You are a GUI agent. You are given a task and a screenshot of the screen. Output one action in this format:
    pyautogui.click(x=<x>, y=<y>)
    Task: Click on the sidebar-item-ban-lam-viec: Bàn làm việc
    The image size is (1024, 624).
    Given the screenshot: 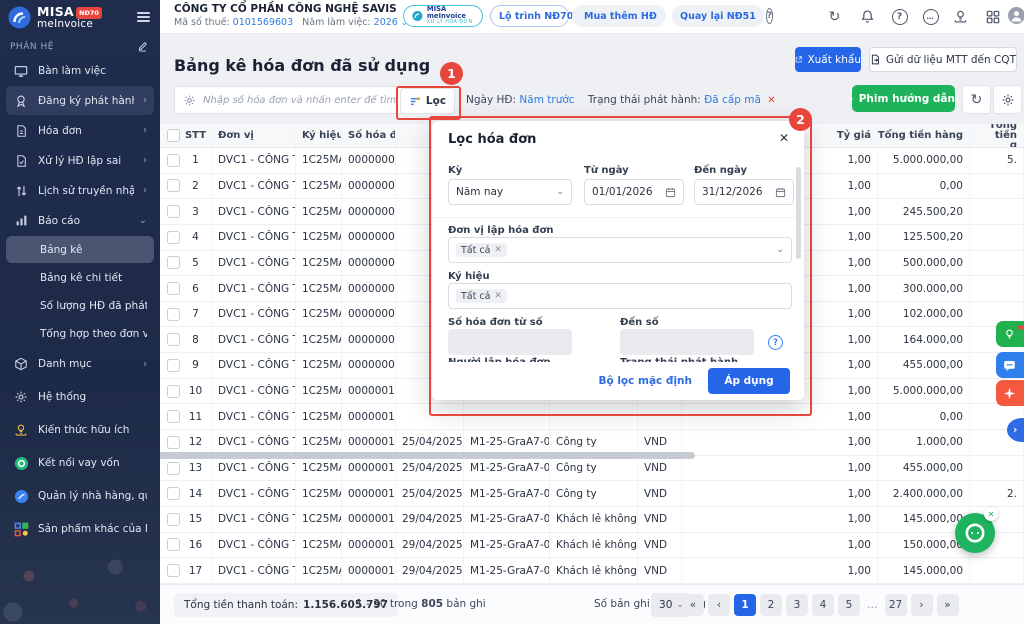 What is the action you would take?
    pyautogui.click(x=80, y=70)
    